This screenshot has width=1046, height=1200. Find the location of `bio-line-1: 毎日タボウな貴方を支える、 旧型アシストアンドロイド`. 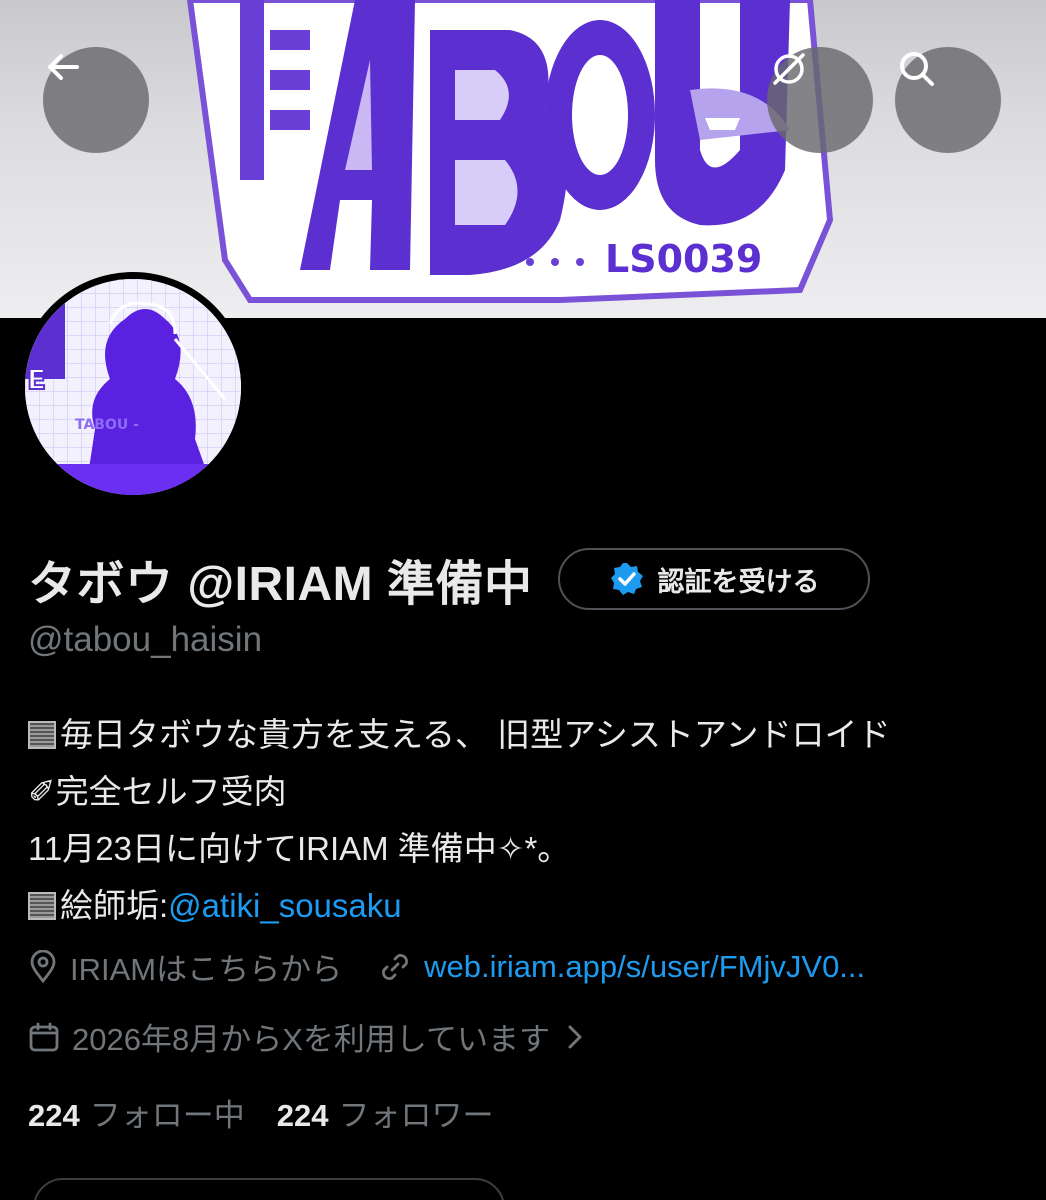

bio-line-1: 毎日タボウな貴方を支える、 旧型アシストアンドロイド is located at coordinates (459, 734).